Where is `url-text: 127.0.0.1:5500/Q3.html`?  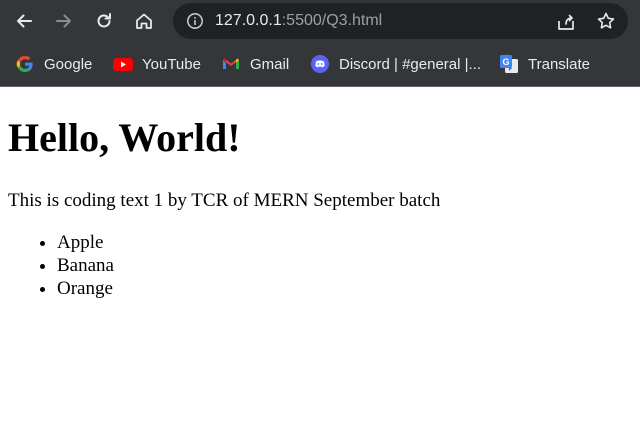 url-text: 127.0.0.1:5500/Q3.html is located at coordinates (298, 21).